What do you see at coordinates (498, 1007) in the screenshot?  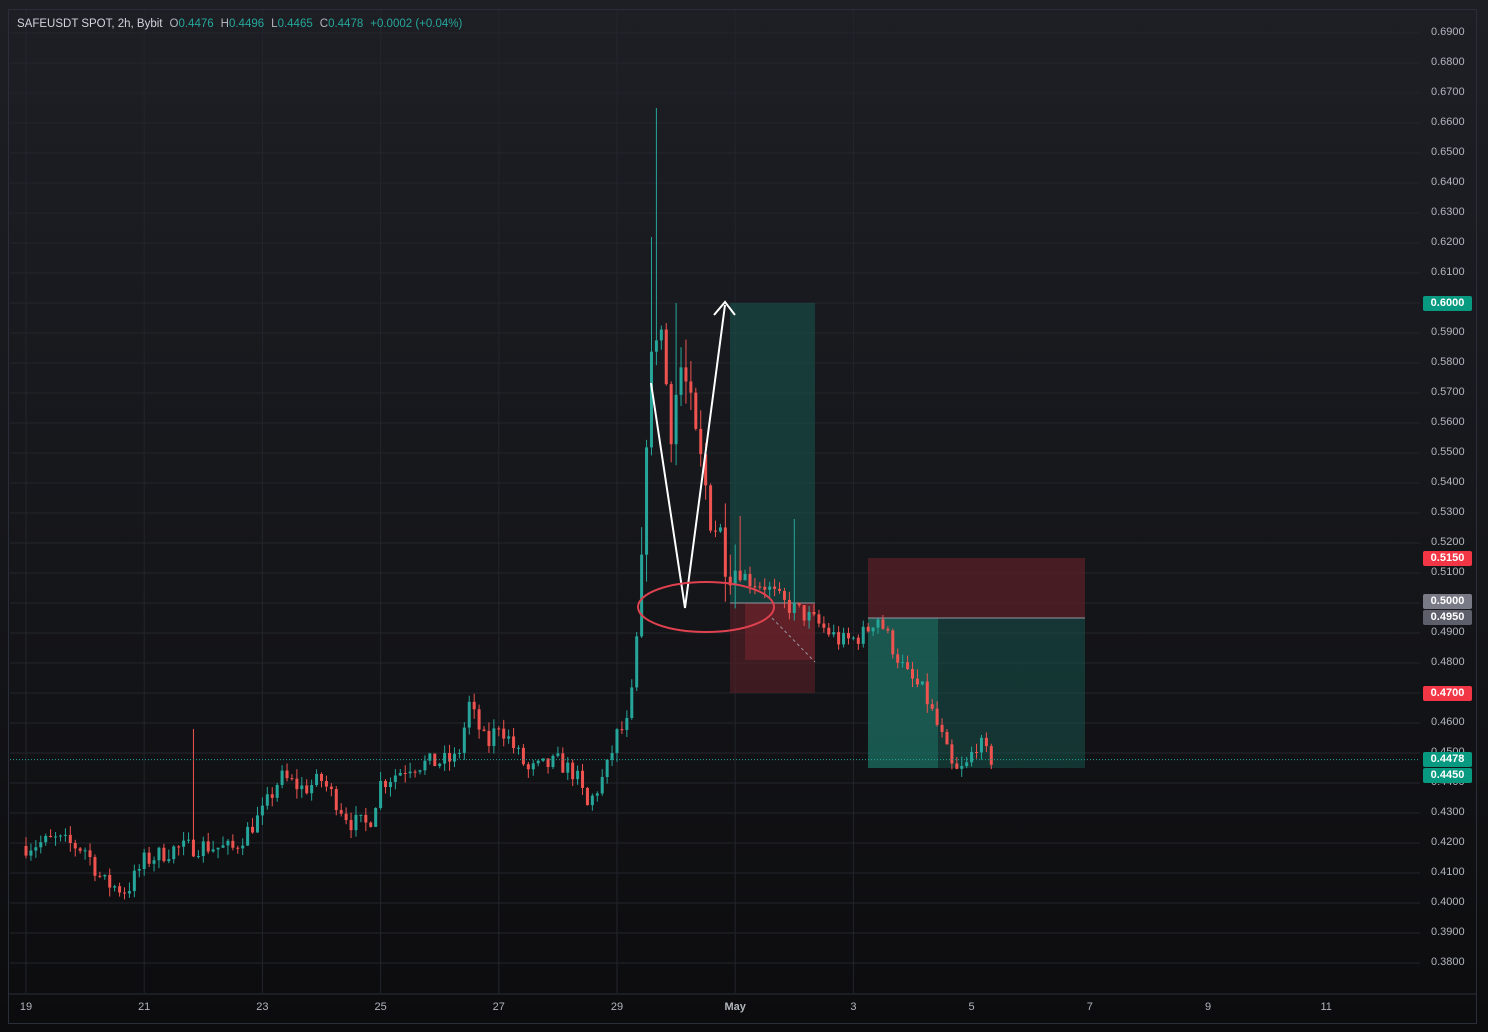 I see `time-tick-label: 27` at bounding box center [498, 1007].